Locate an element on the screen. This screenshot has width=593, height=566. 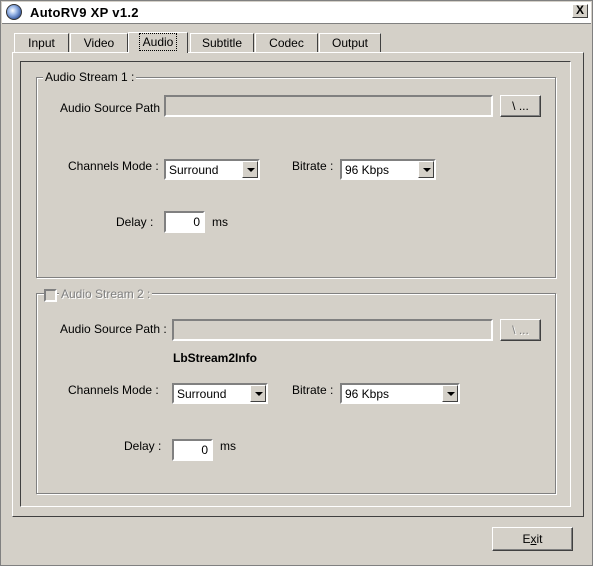
tab-video-label: Video is located at coordinates (99, 43).